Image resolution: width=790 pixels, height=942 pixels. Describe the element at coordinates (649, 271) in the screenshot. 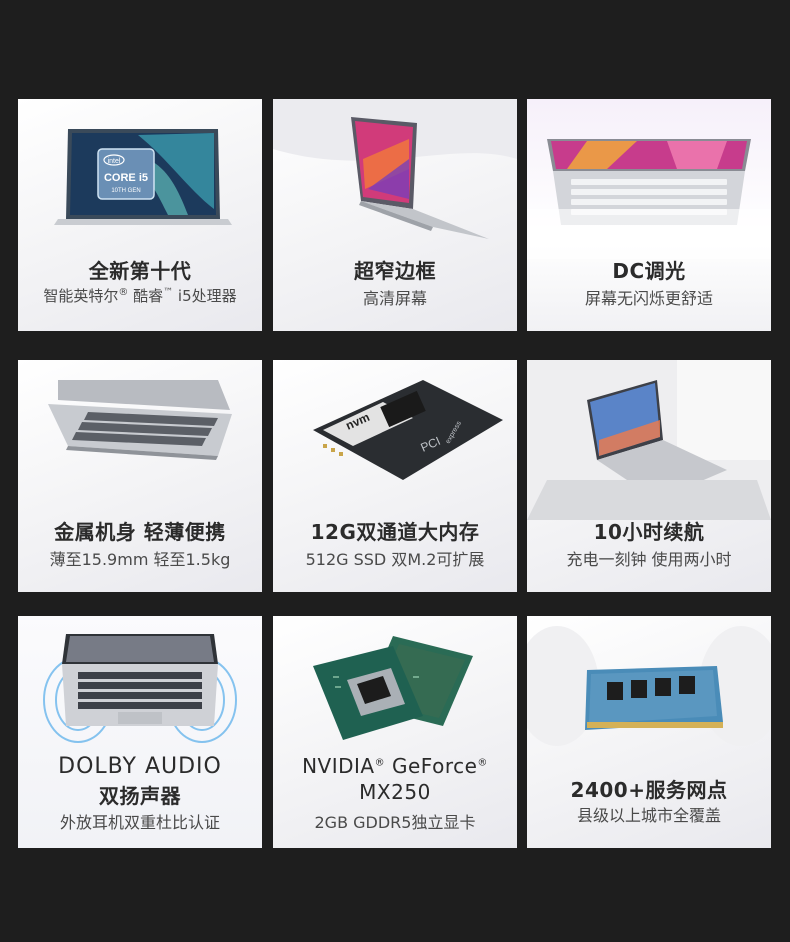

I see `card-title: DC调光` at that location.